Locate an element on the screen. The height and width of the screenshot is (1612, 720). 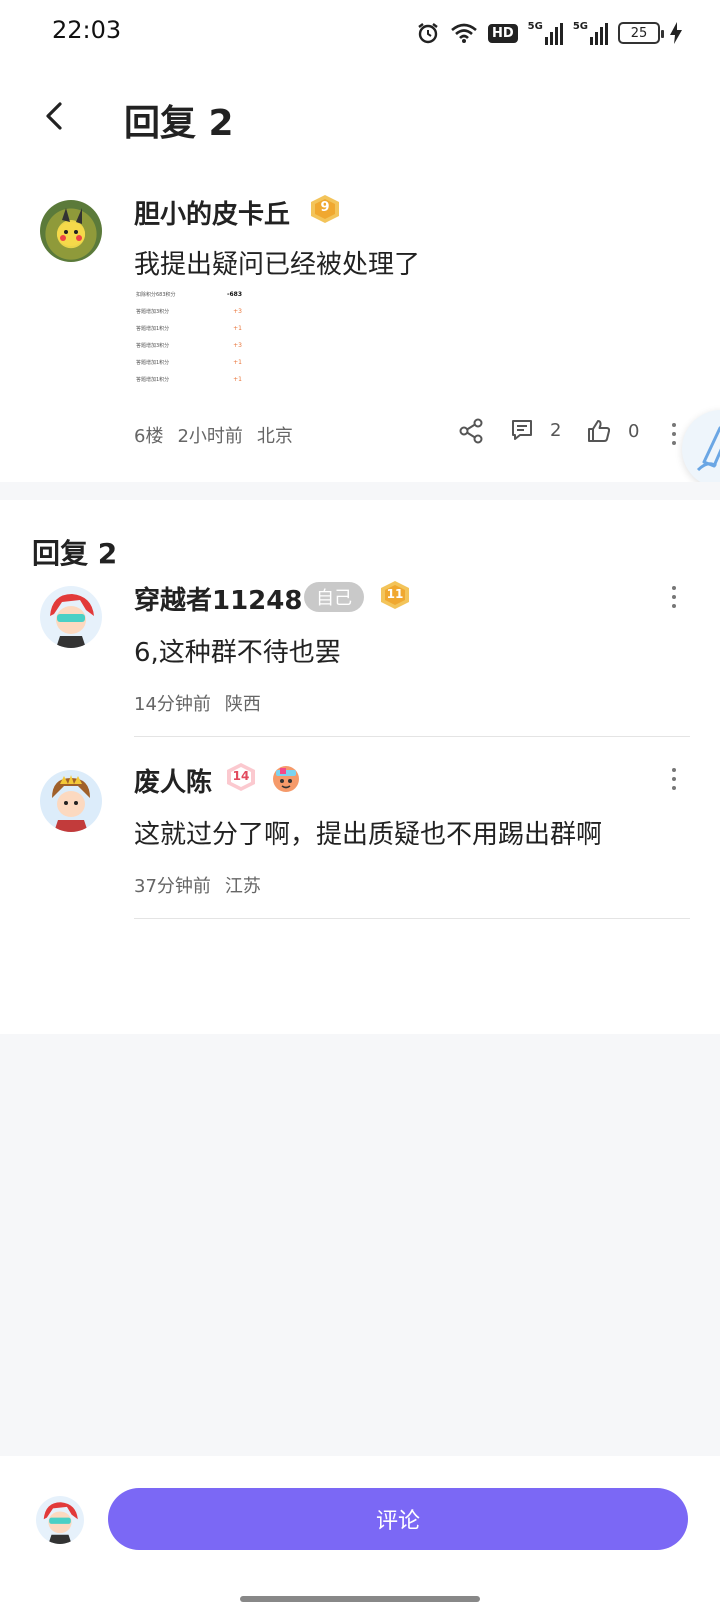
alarm-icon is located at coordinates (428, 33).